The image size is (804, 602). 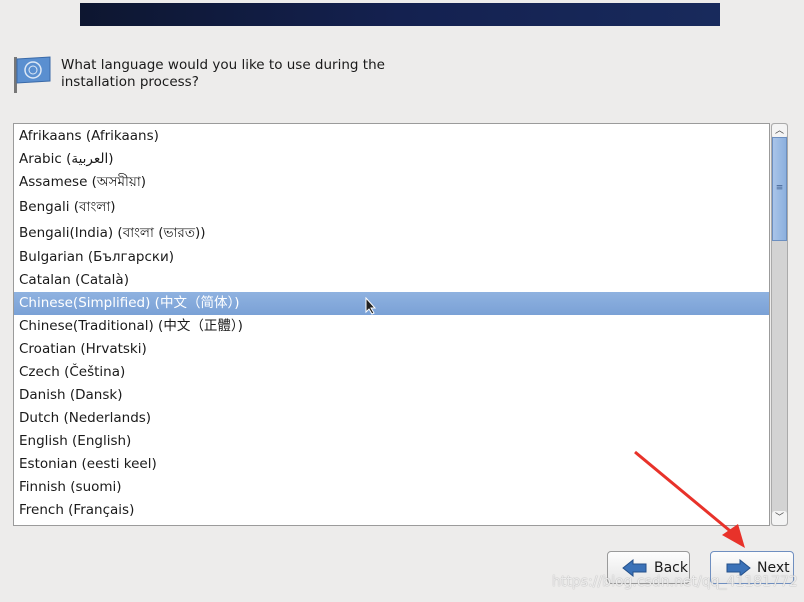 What do you see at coordinates (391, 464) in the screenshot?
I see `language-item: Estonian (eesti keel)` at bounding box center [391, 464].